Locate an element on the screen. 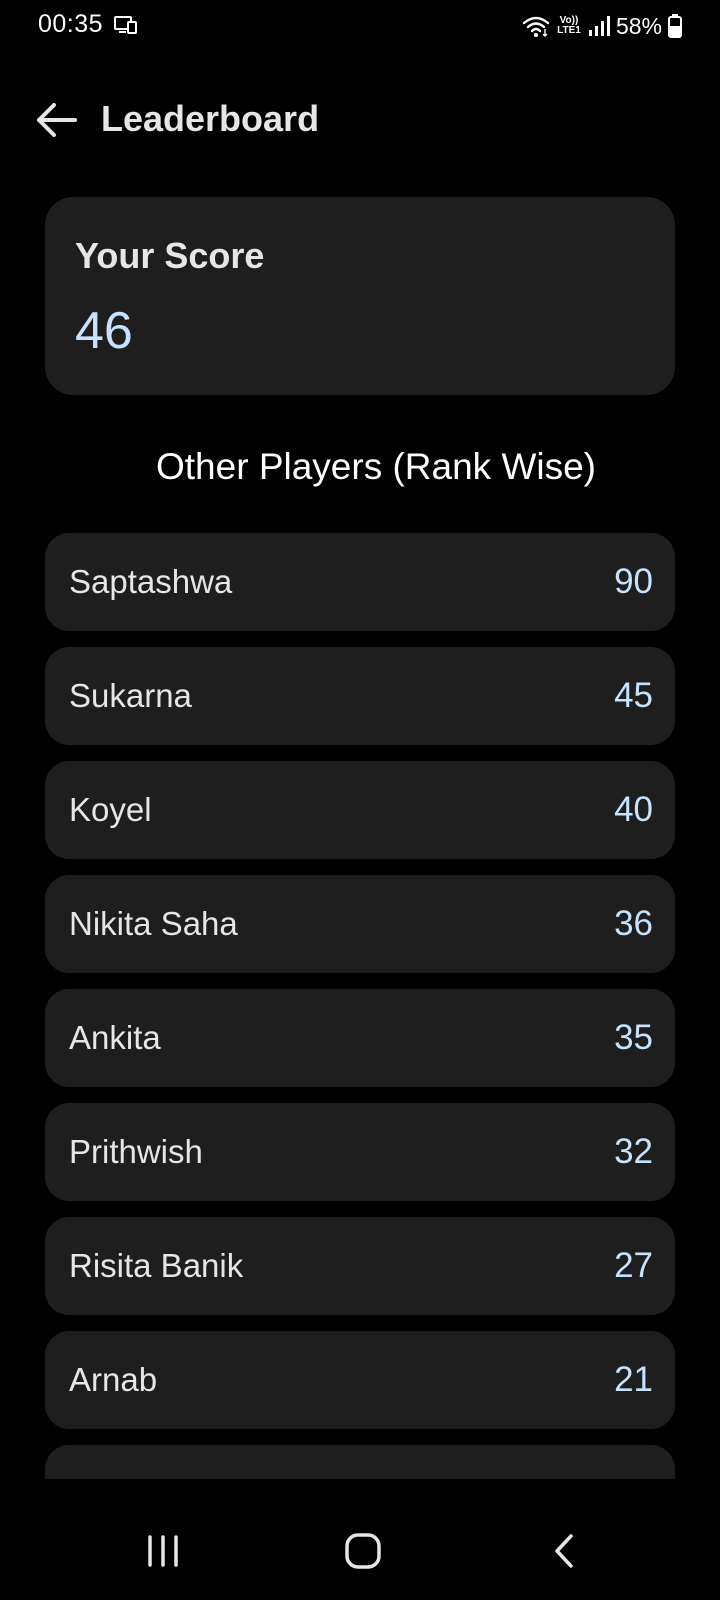 Image resolution: width=720 pixels, height=1600 pixels. app-bar: Leaderboard is located at coordinates (360, 120).